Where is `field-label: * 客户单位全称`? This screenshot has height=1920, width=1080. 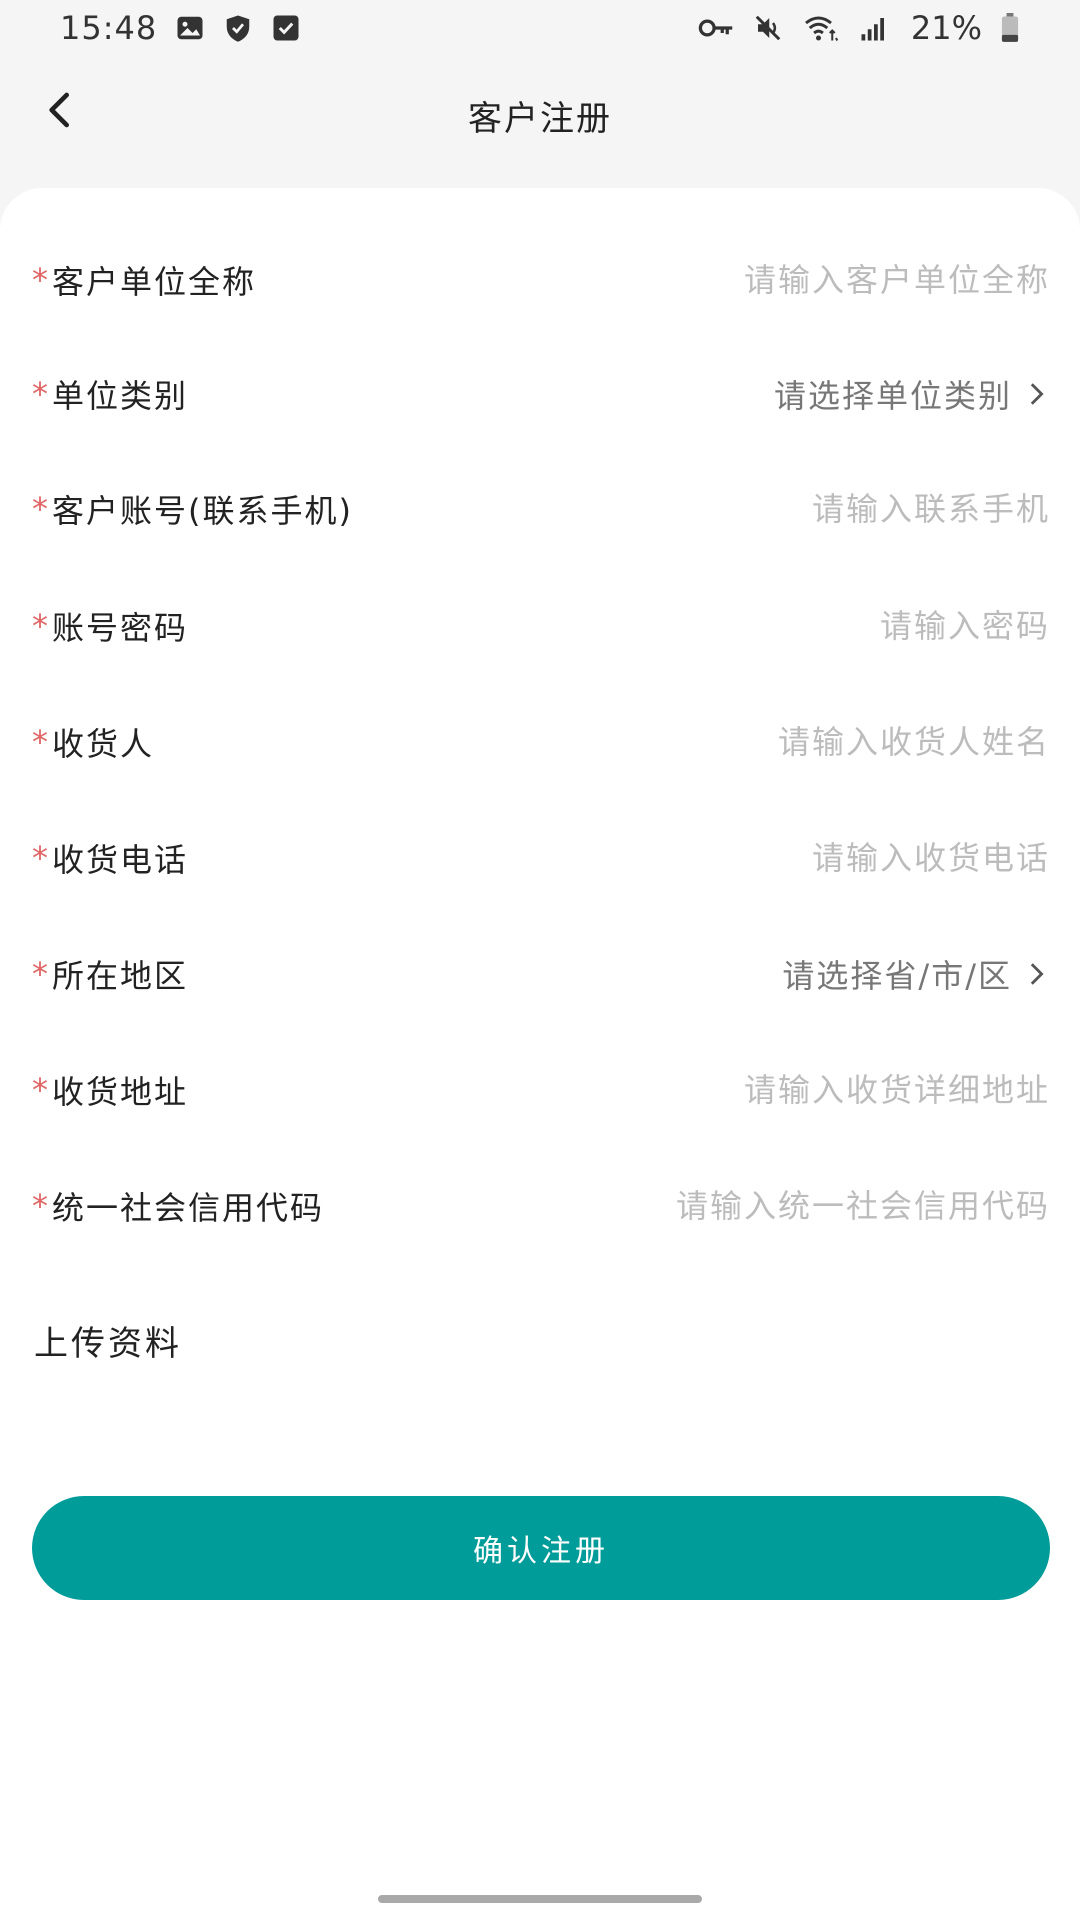
field-label: * 客户单位全称 is located at coordinates (144, 280).